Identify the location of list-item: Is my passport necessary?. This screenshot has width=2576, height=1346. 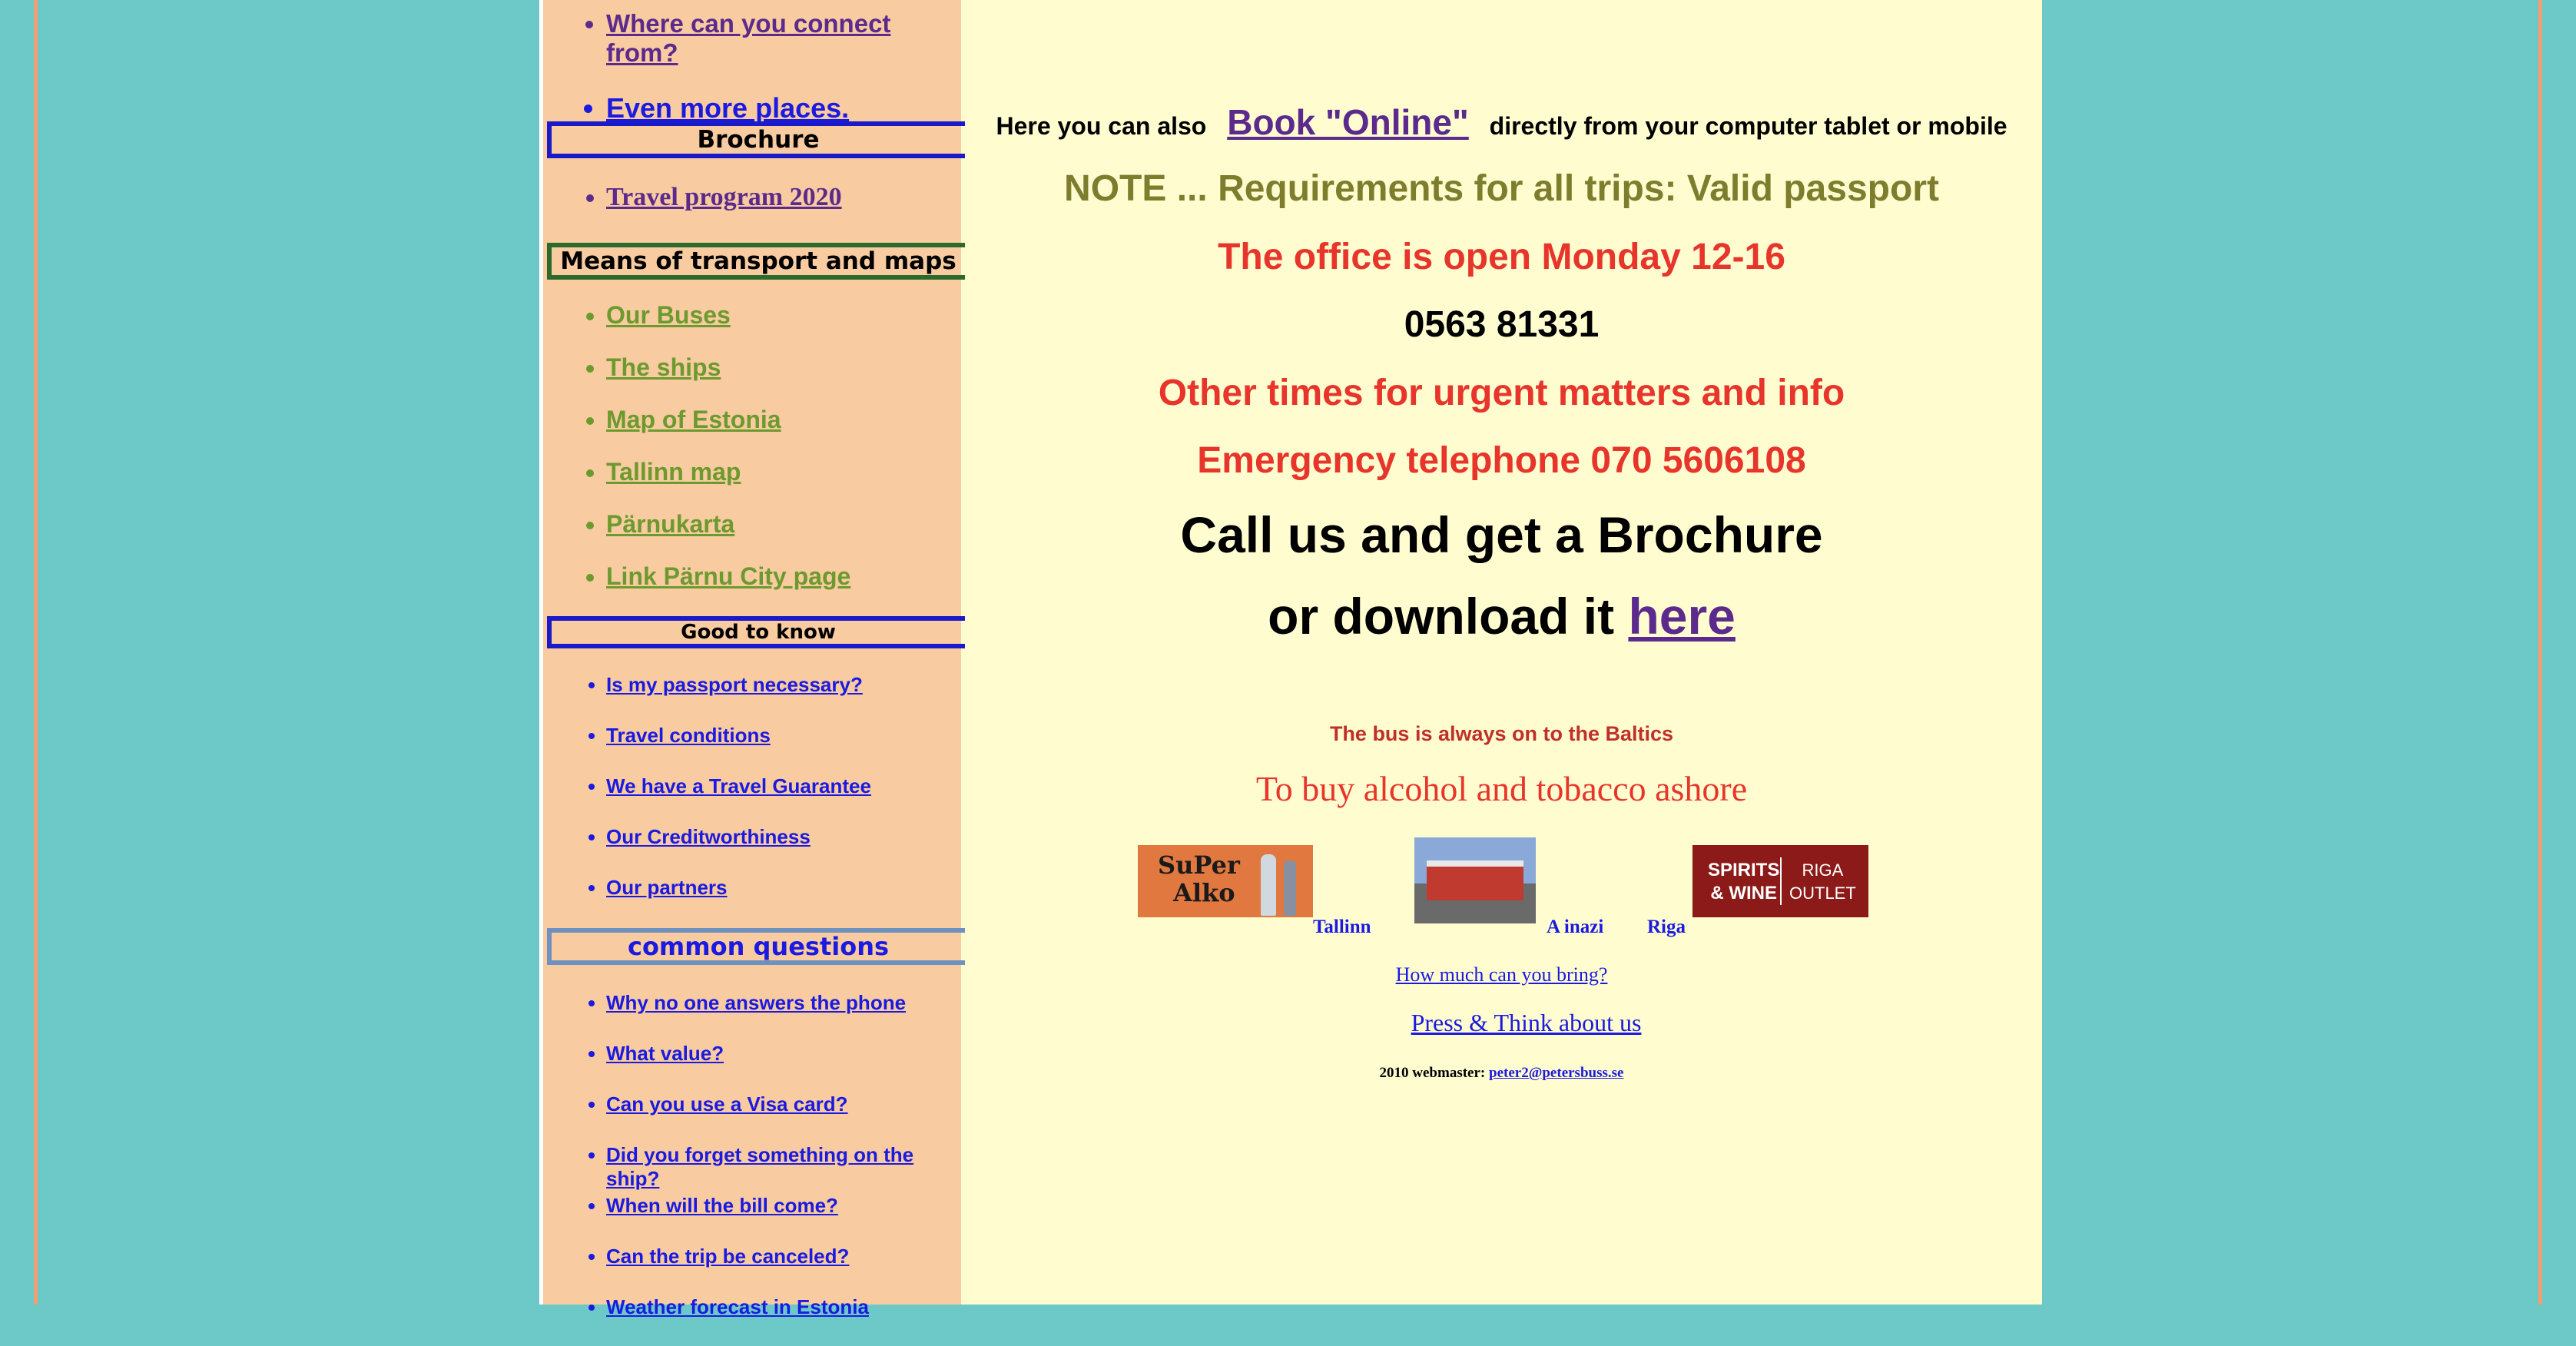
(738, 698).